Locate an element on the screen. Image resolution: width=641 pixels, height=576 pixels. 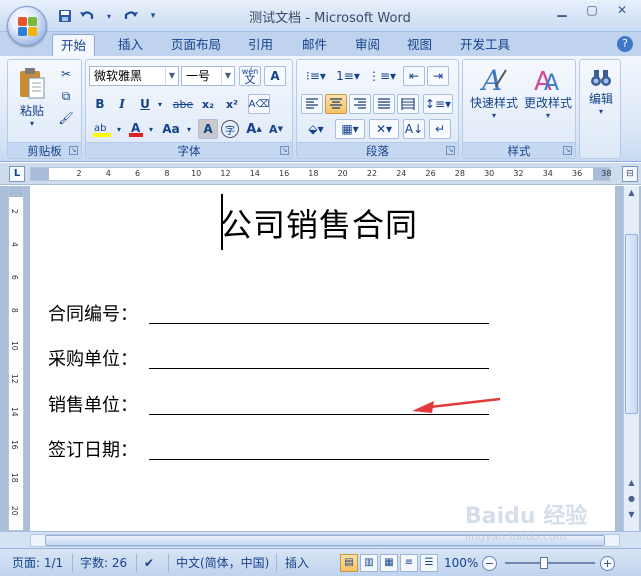
highlight-dropdown-icon: ▾ is located at coordinates (119, 129).